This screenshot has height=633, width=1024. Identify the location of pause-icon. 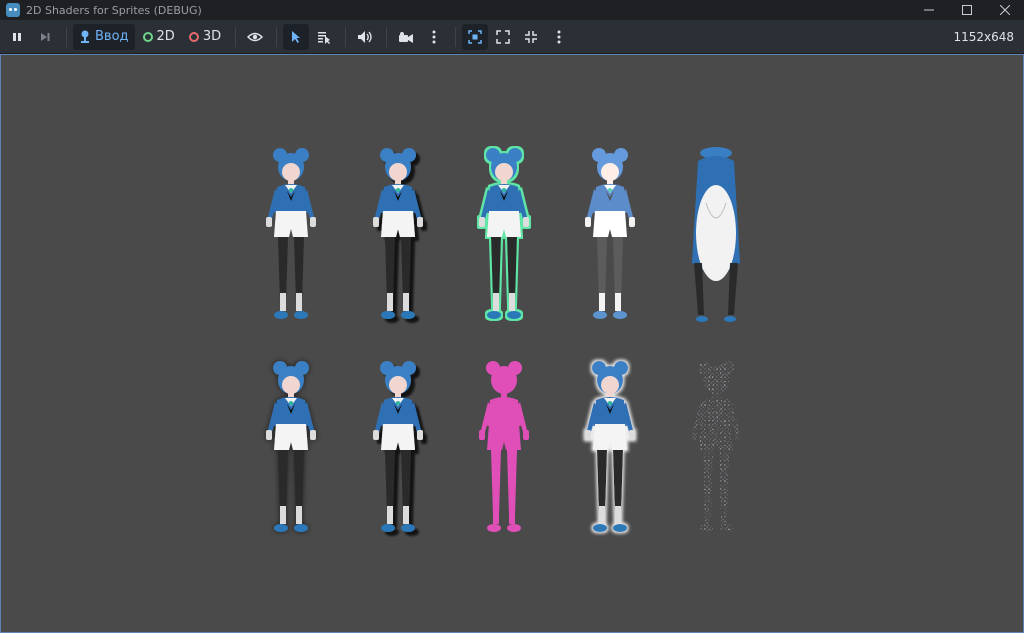
(17, 36).